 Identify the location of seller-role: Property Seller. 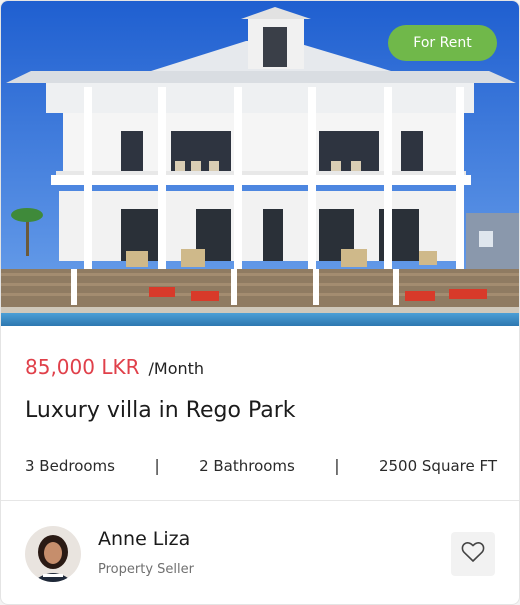
(146, 569).